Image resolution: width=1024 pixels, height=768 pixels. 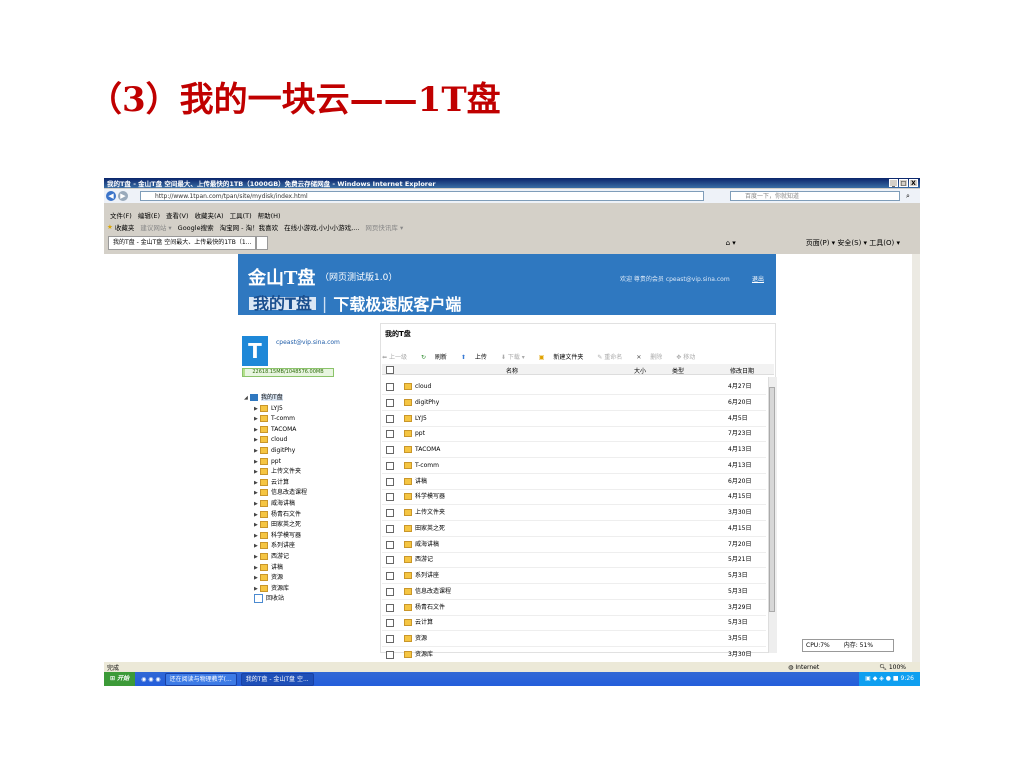 I want to click on search-icon: ⌕, so click(x=908, y=196).